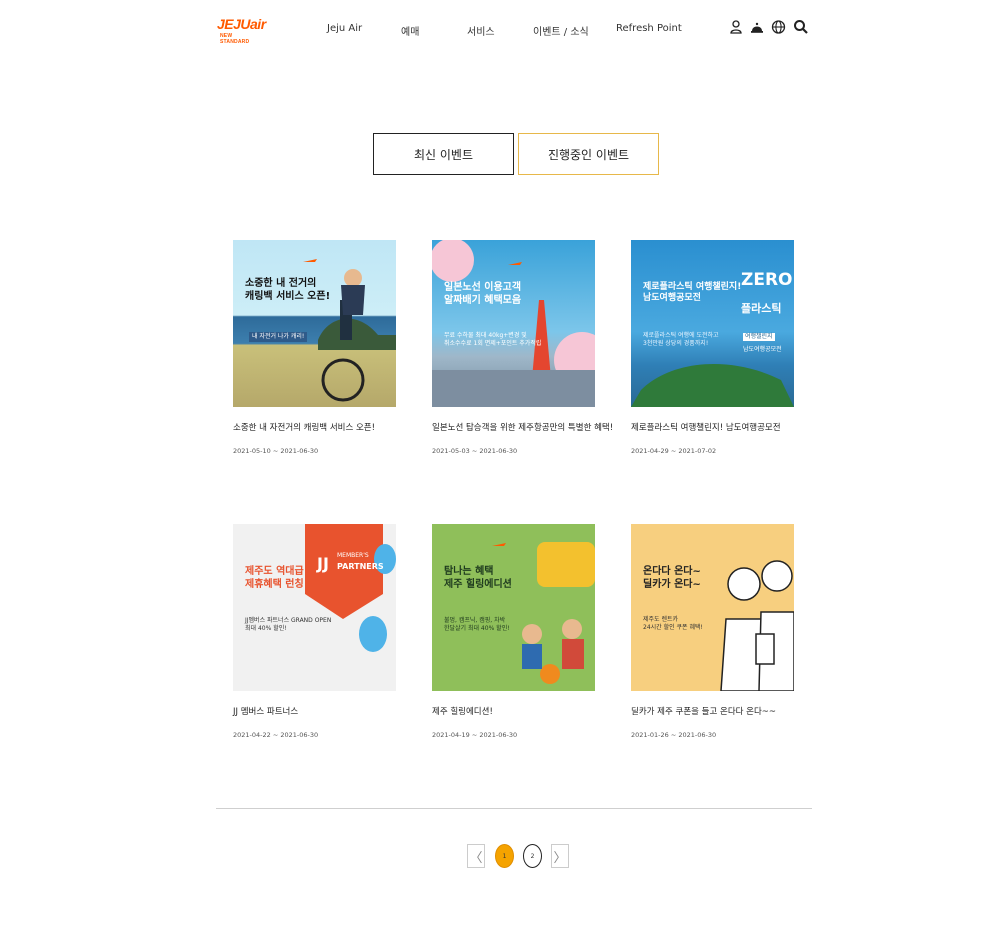 This screenshot has width=1000, height=938. Describe the element at coordinates (588, 154) in the screenshot. I see `tab-ongoing-events: 진행중인 이벤트` at that location.